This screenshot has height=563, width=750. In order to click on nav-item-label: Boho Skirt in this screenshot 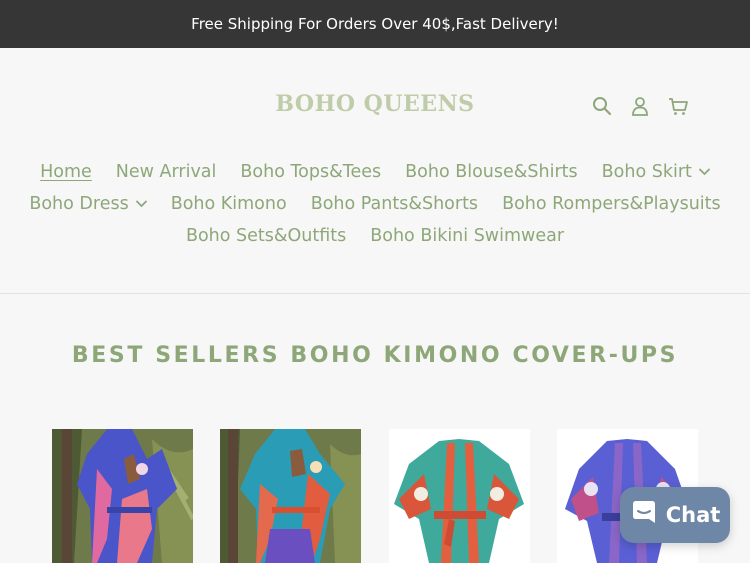, I will do `click(646, 172)`.